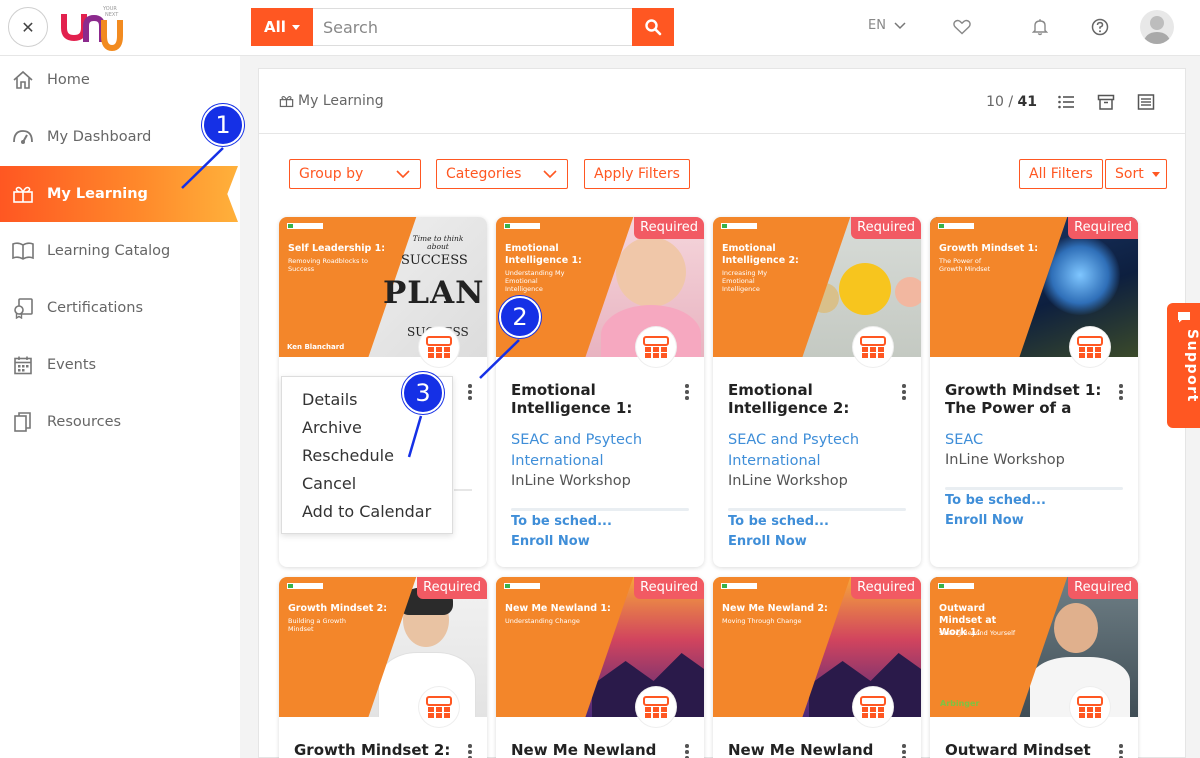  I want to click on course-title: Growth Mindset 2:, so click(374, 749).